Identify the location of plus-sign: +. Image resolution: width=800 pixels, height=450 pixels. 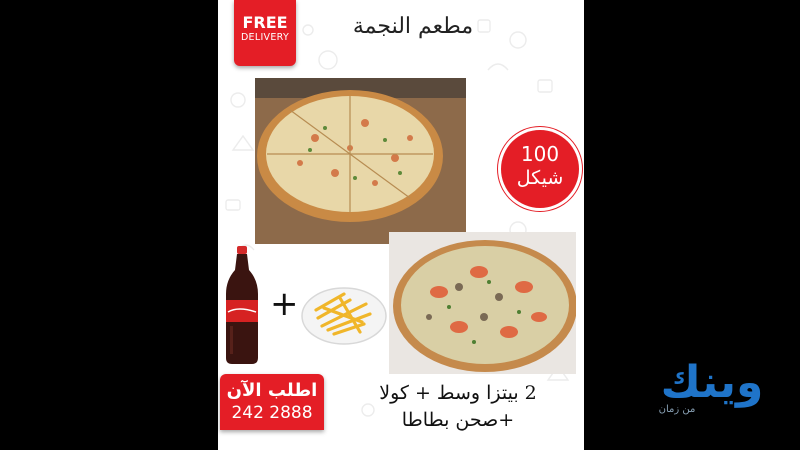
(284, 304).